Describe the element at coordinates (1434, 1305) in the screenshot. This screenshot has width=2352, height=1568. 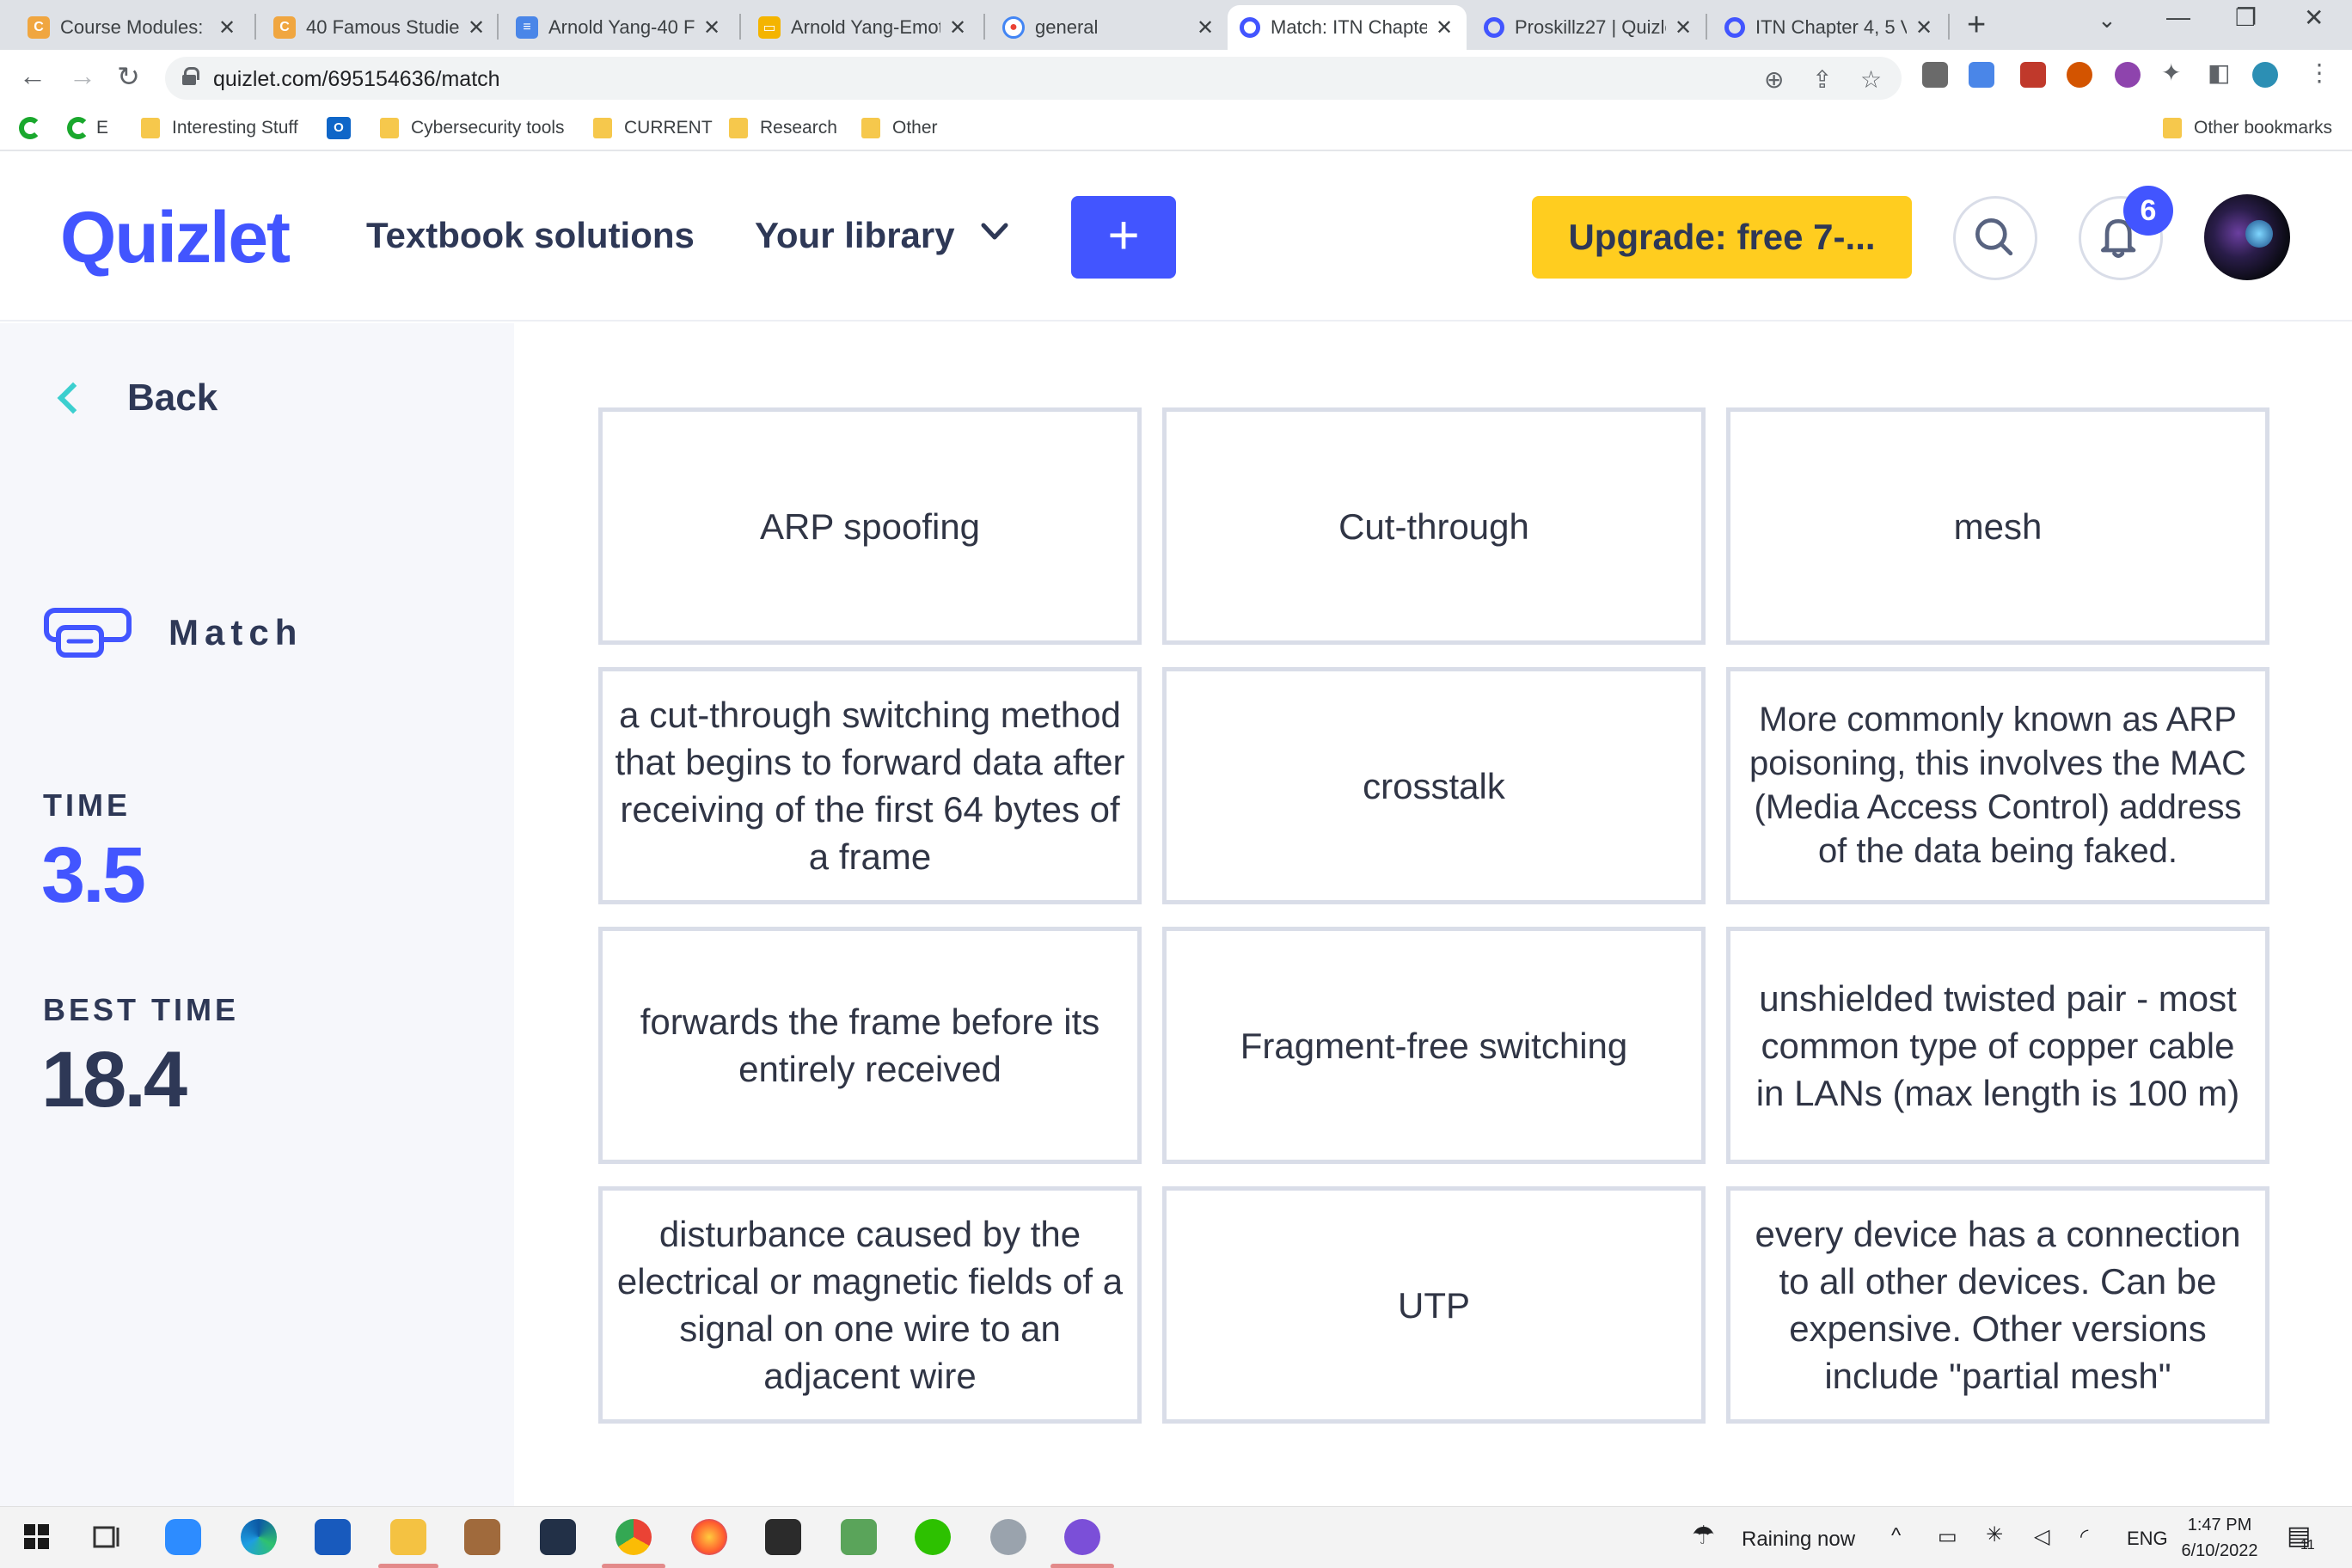
I see `match-card: UTP` at that location.